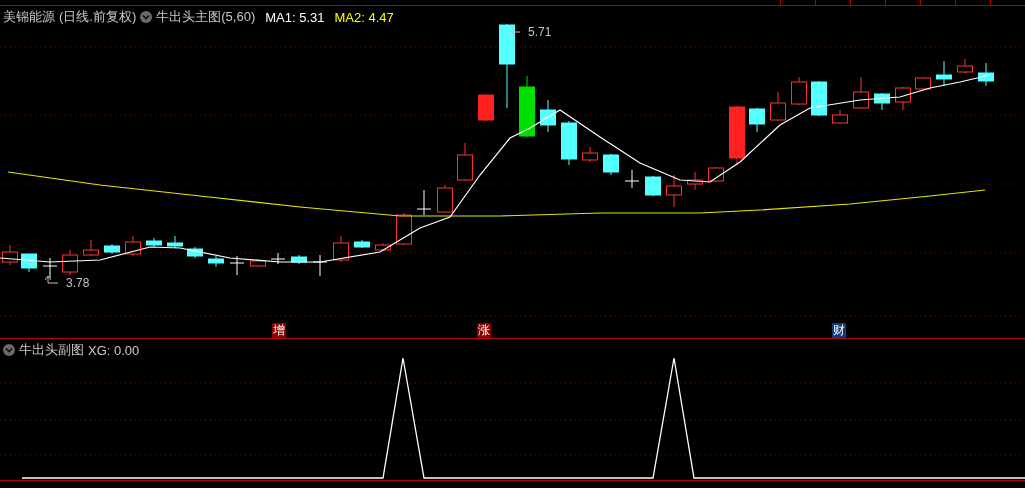  What do you see at coordinates (839, 330) in the screenshot?
I see `signal-marker: 财` at bounding box center [839, 330].